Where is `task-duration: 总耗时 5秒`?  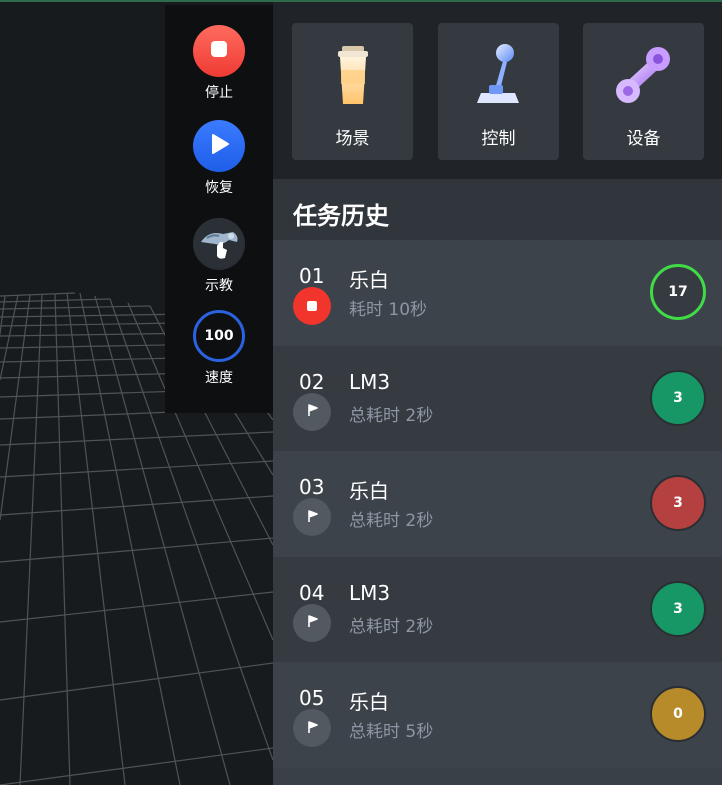 task-duration: 总耗时 5秒 is located at coordinates (391, 732).